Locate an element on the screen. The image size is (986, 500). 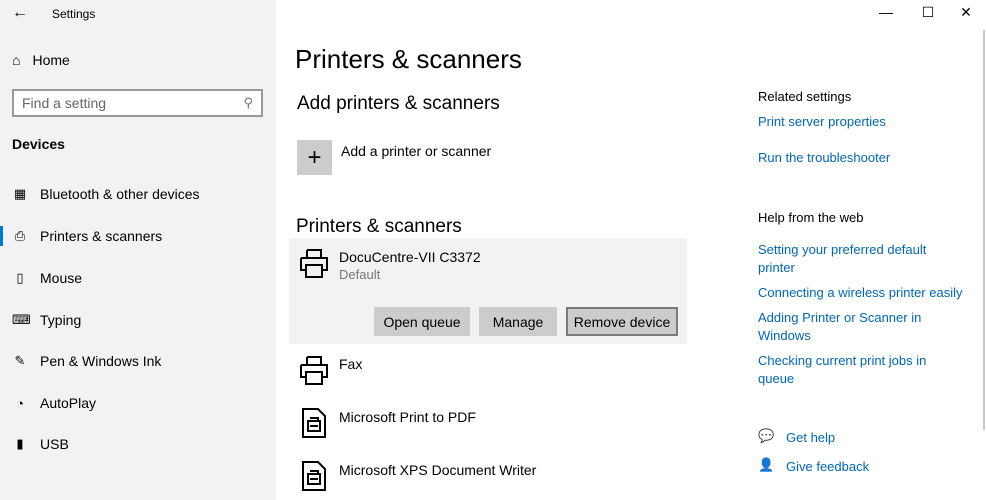
sidebar-item-pen: ✎ Pen & Windows Ink is located at coordinates (138, 361).